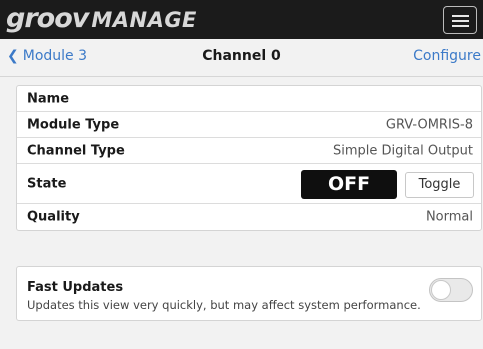 This screenshot has width=483, height=349. Describe the element at coordinates (47, 183) in the screenshot. I see `state-label: State` at that location.